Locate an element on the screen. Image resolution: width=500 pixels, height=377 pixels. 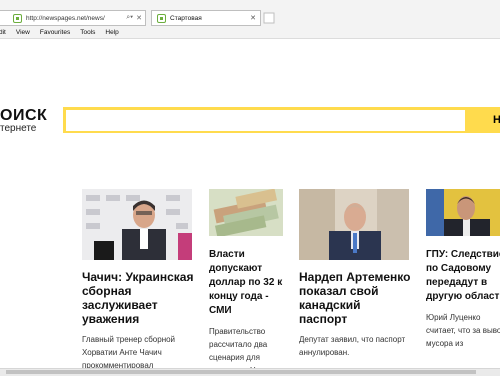
search-button: Н is located at coordinates (484, 120).